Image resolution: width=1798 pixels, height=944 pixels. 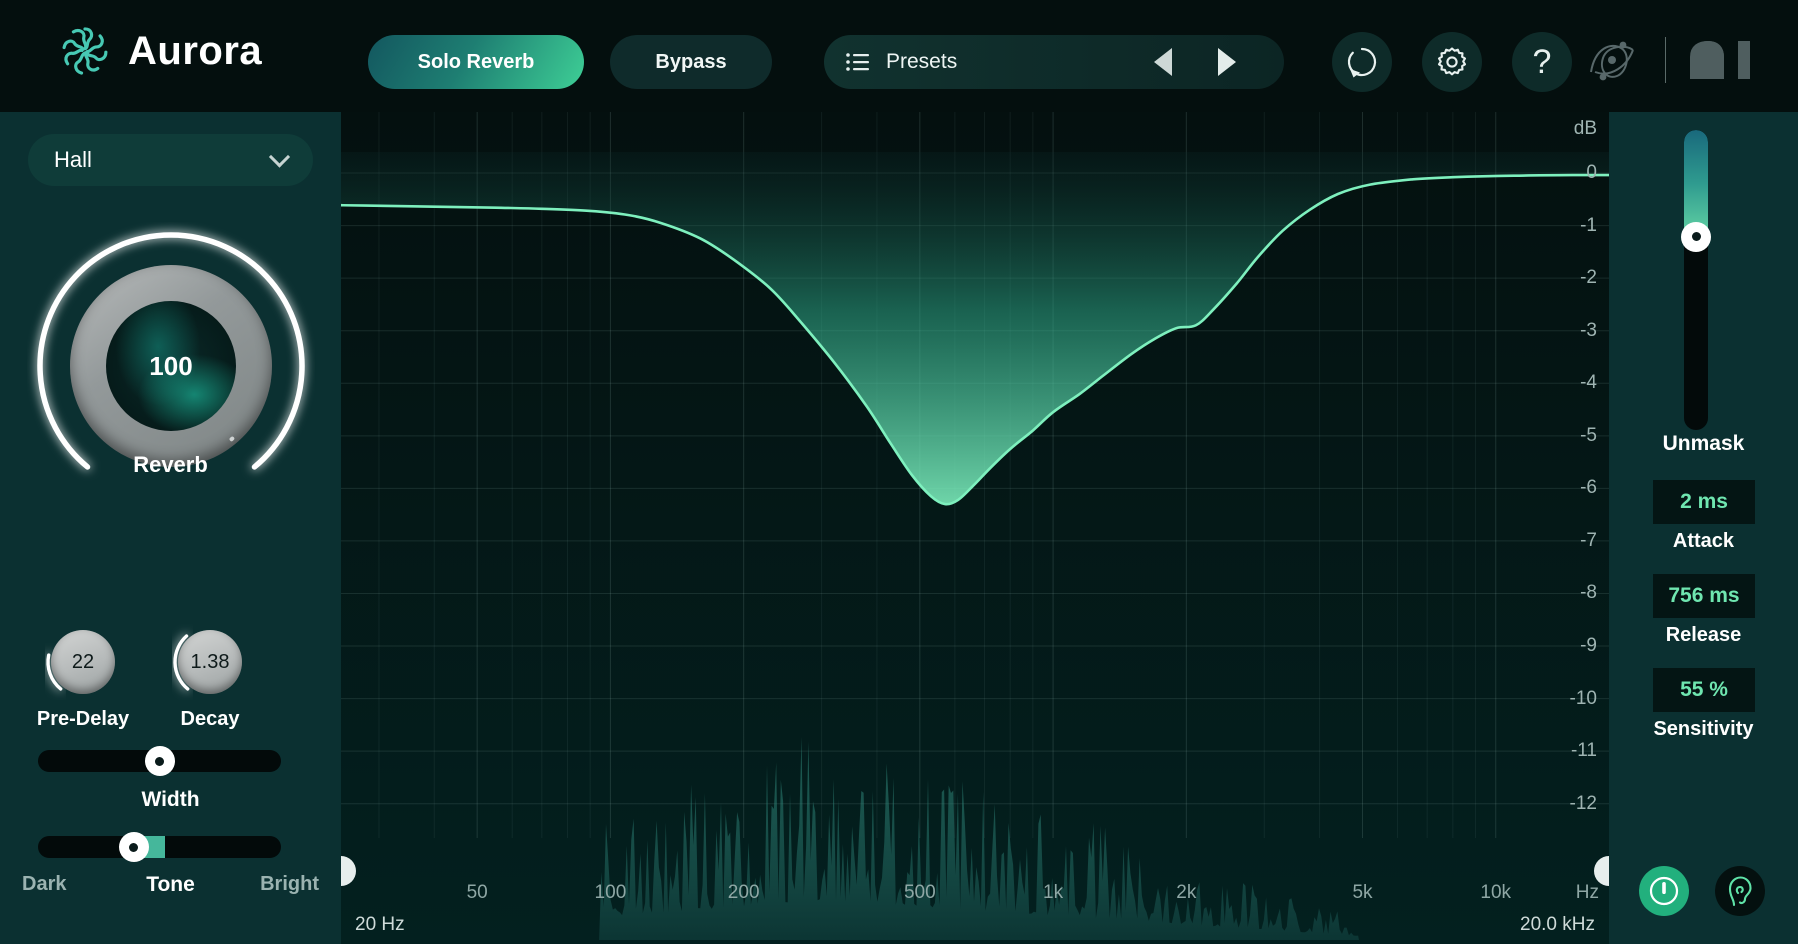 What do you see at coordinates (1588, 225) in the screenshot?
I see `db-tick-label: -1` at bounding box center [1588, 225].